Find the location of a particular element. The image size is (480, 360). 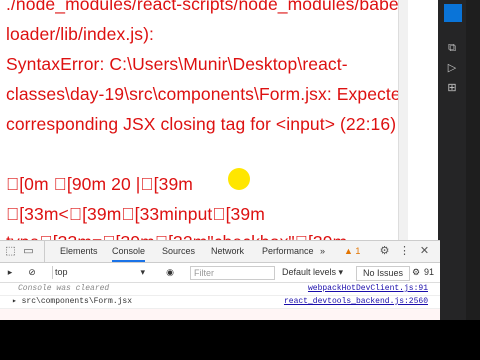

console-message: Console was cleared is located at coordinates (64, 288).